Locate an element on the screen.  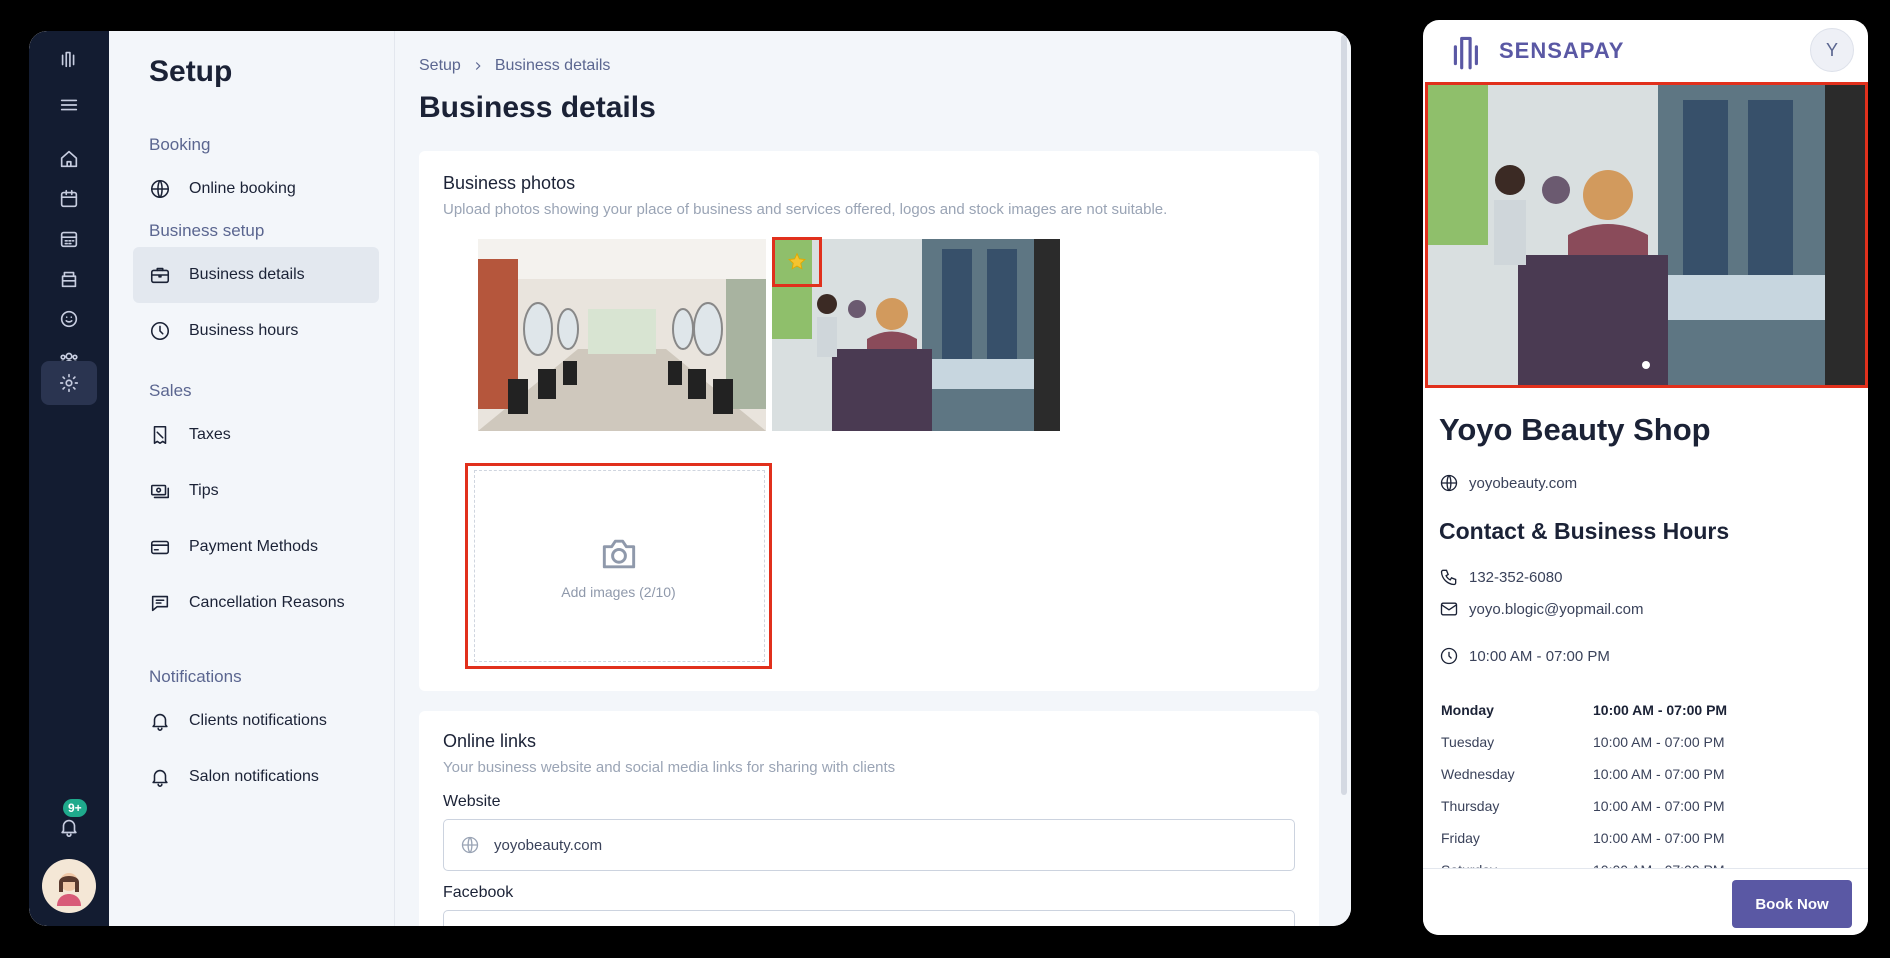
brand-name: SENSAPAY is located at coordinates (1562, 50).